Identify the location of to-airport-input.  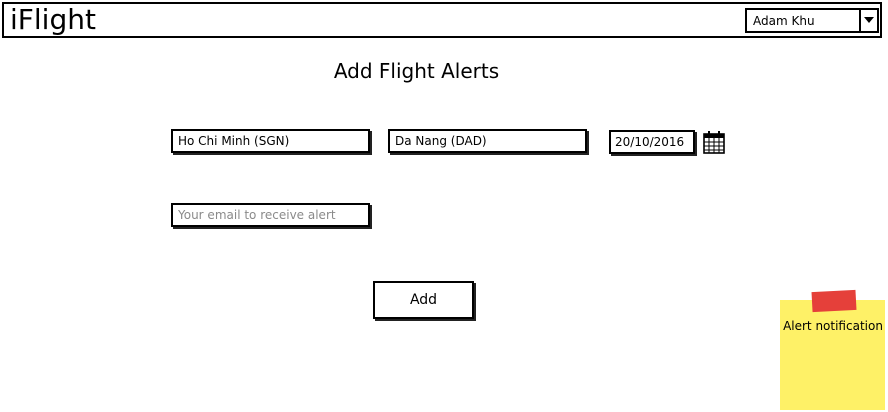
(487, 141).